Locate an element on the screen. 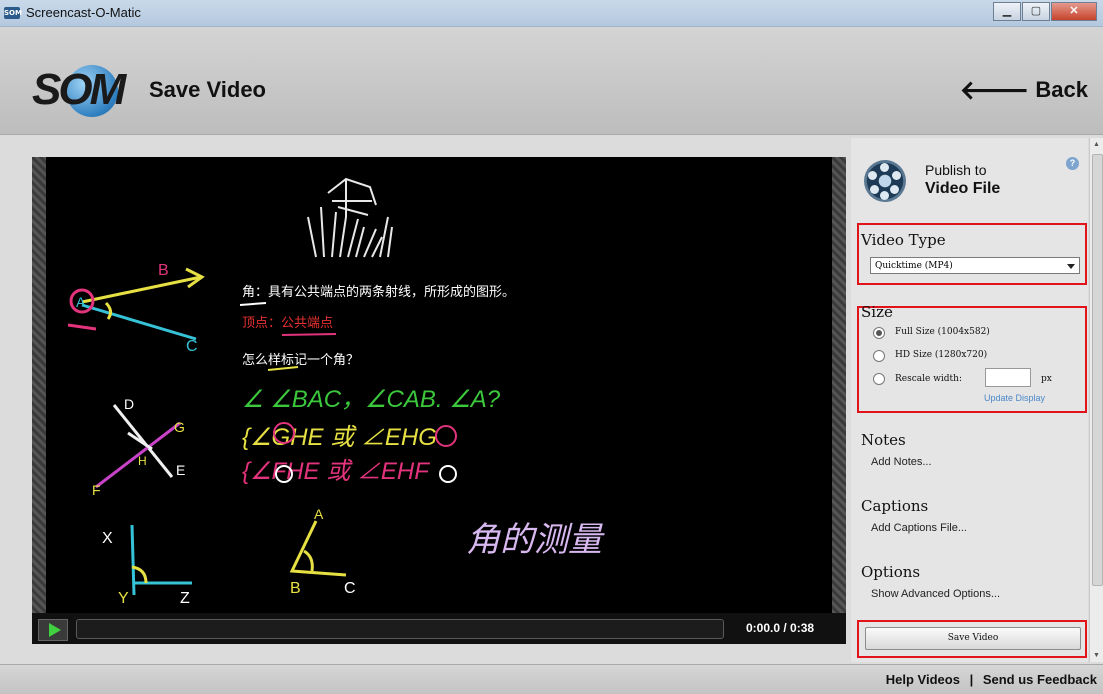 The image size is (1103, 694). som-logo: SOM is located at coordinates (80, 87).